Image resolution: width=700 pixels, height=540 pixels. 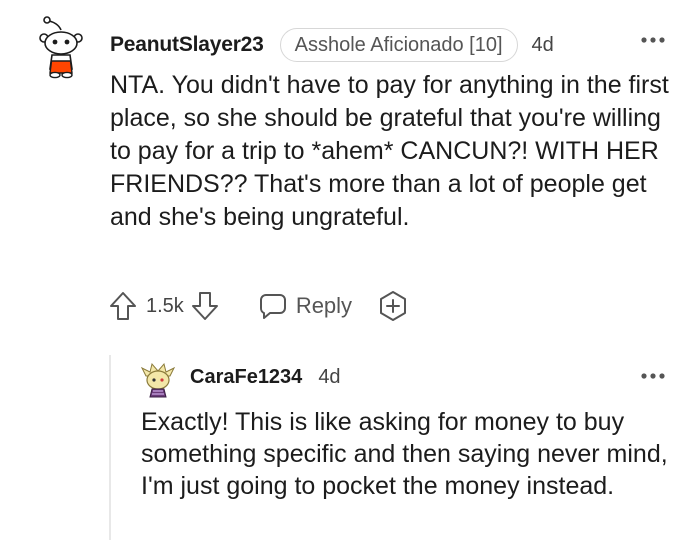 What do you see at coordinates (158, 380) in the screenshot?
I see `custom-avatar-icon` at bounding box center [158, 380].